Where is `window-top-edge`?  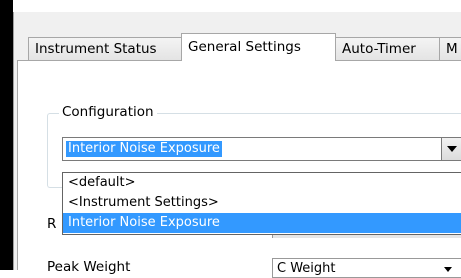 window-top-edge is located at coordinates (230, 6).